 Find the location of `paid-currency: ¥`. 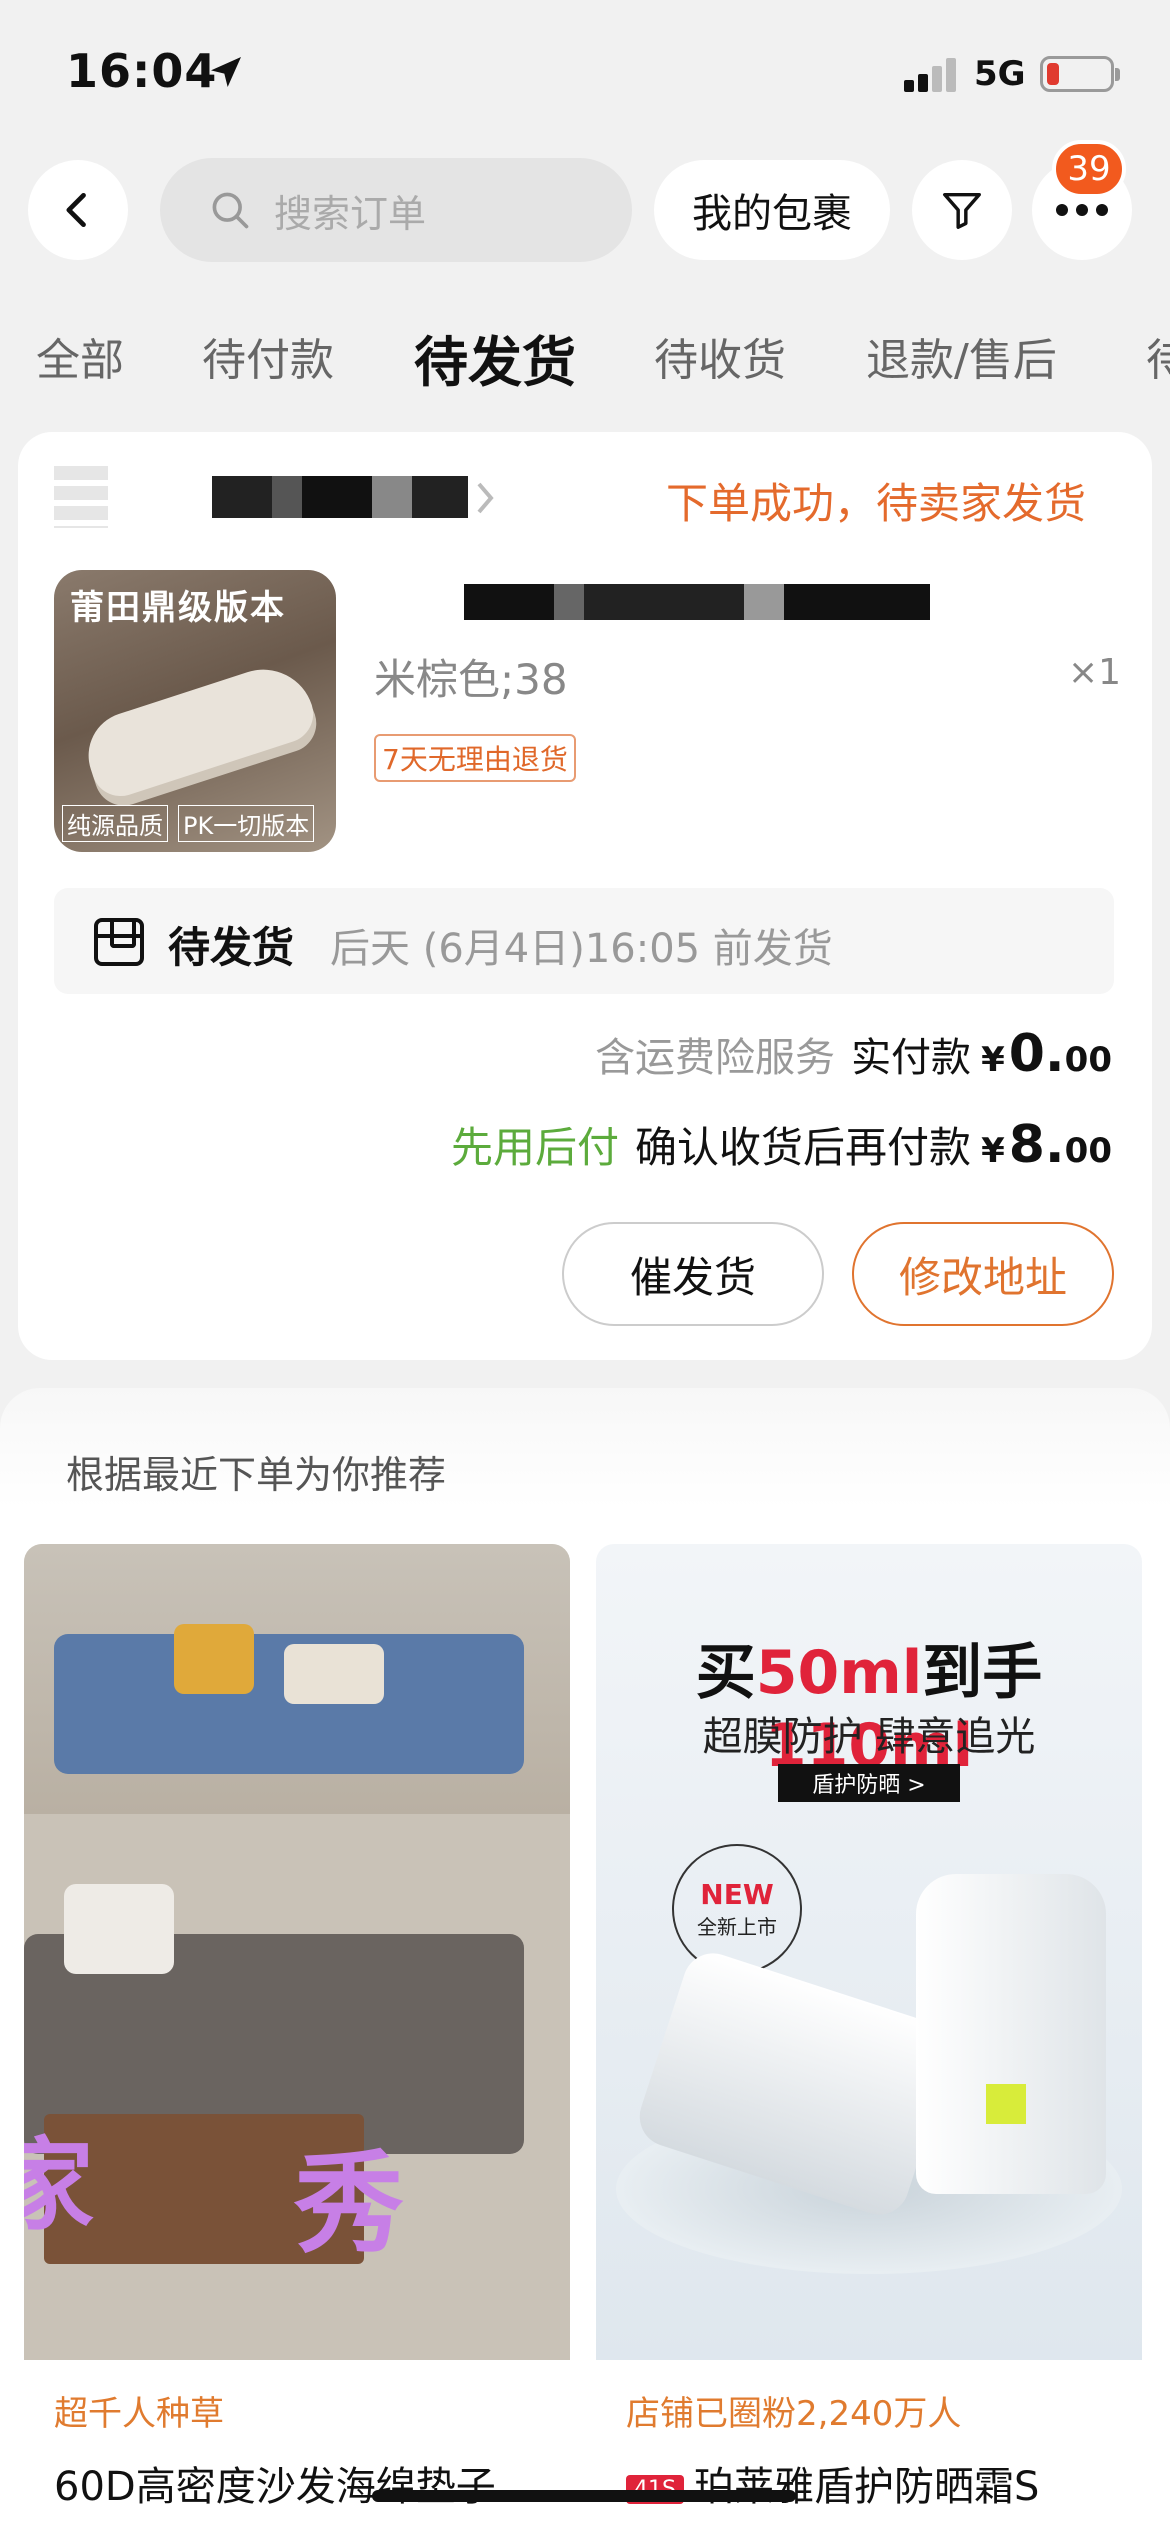

paid-currency: ¥ is located at coordinates (993, 1060).